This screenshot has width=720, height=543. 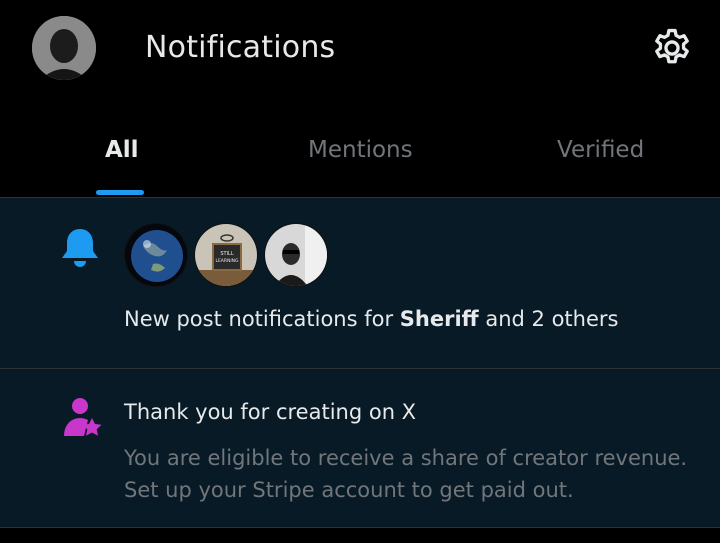 What do you see at coordinates (227, 261) in the screenshot?
I see `learning-text: LEARNING` at bounding box center [227, 261].